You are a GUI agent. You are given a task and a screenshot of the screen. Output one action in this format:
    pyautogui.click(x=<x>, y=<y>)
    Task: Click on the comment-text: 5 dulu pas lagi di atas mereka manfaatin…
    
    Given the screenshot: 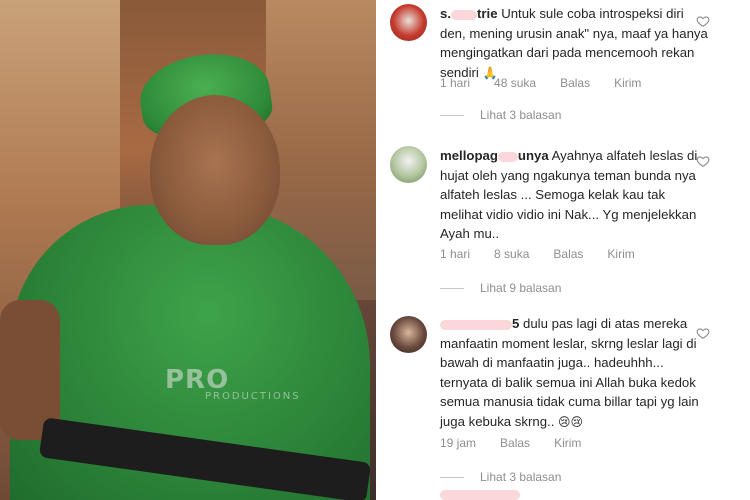 What is the action you would take?
    pyautogui.click(x=569, y=372)
    